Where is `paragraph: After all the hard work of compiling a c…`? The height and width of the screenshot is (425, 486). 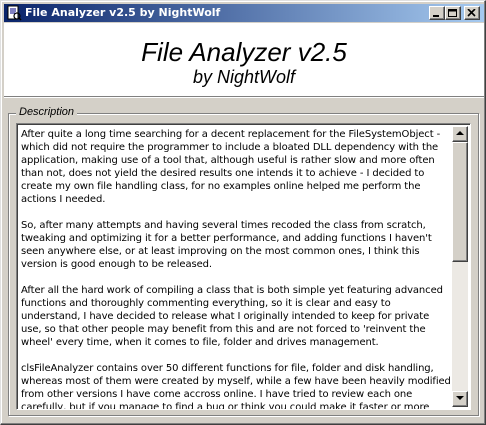
paragraph: After all the hard work of compiling a c… is located at coordinates (232, 316).